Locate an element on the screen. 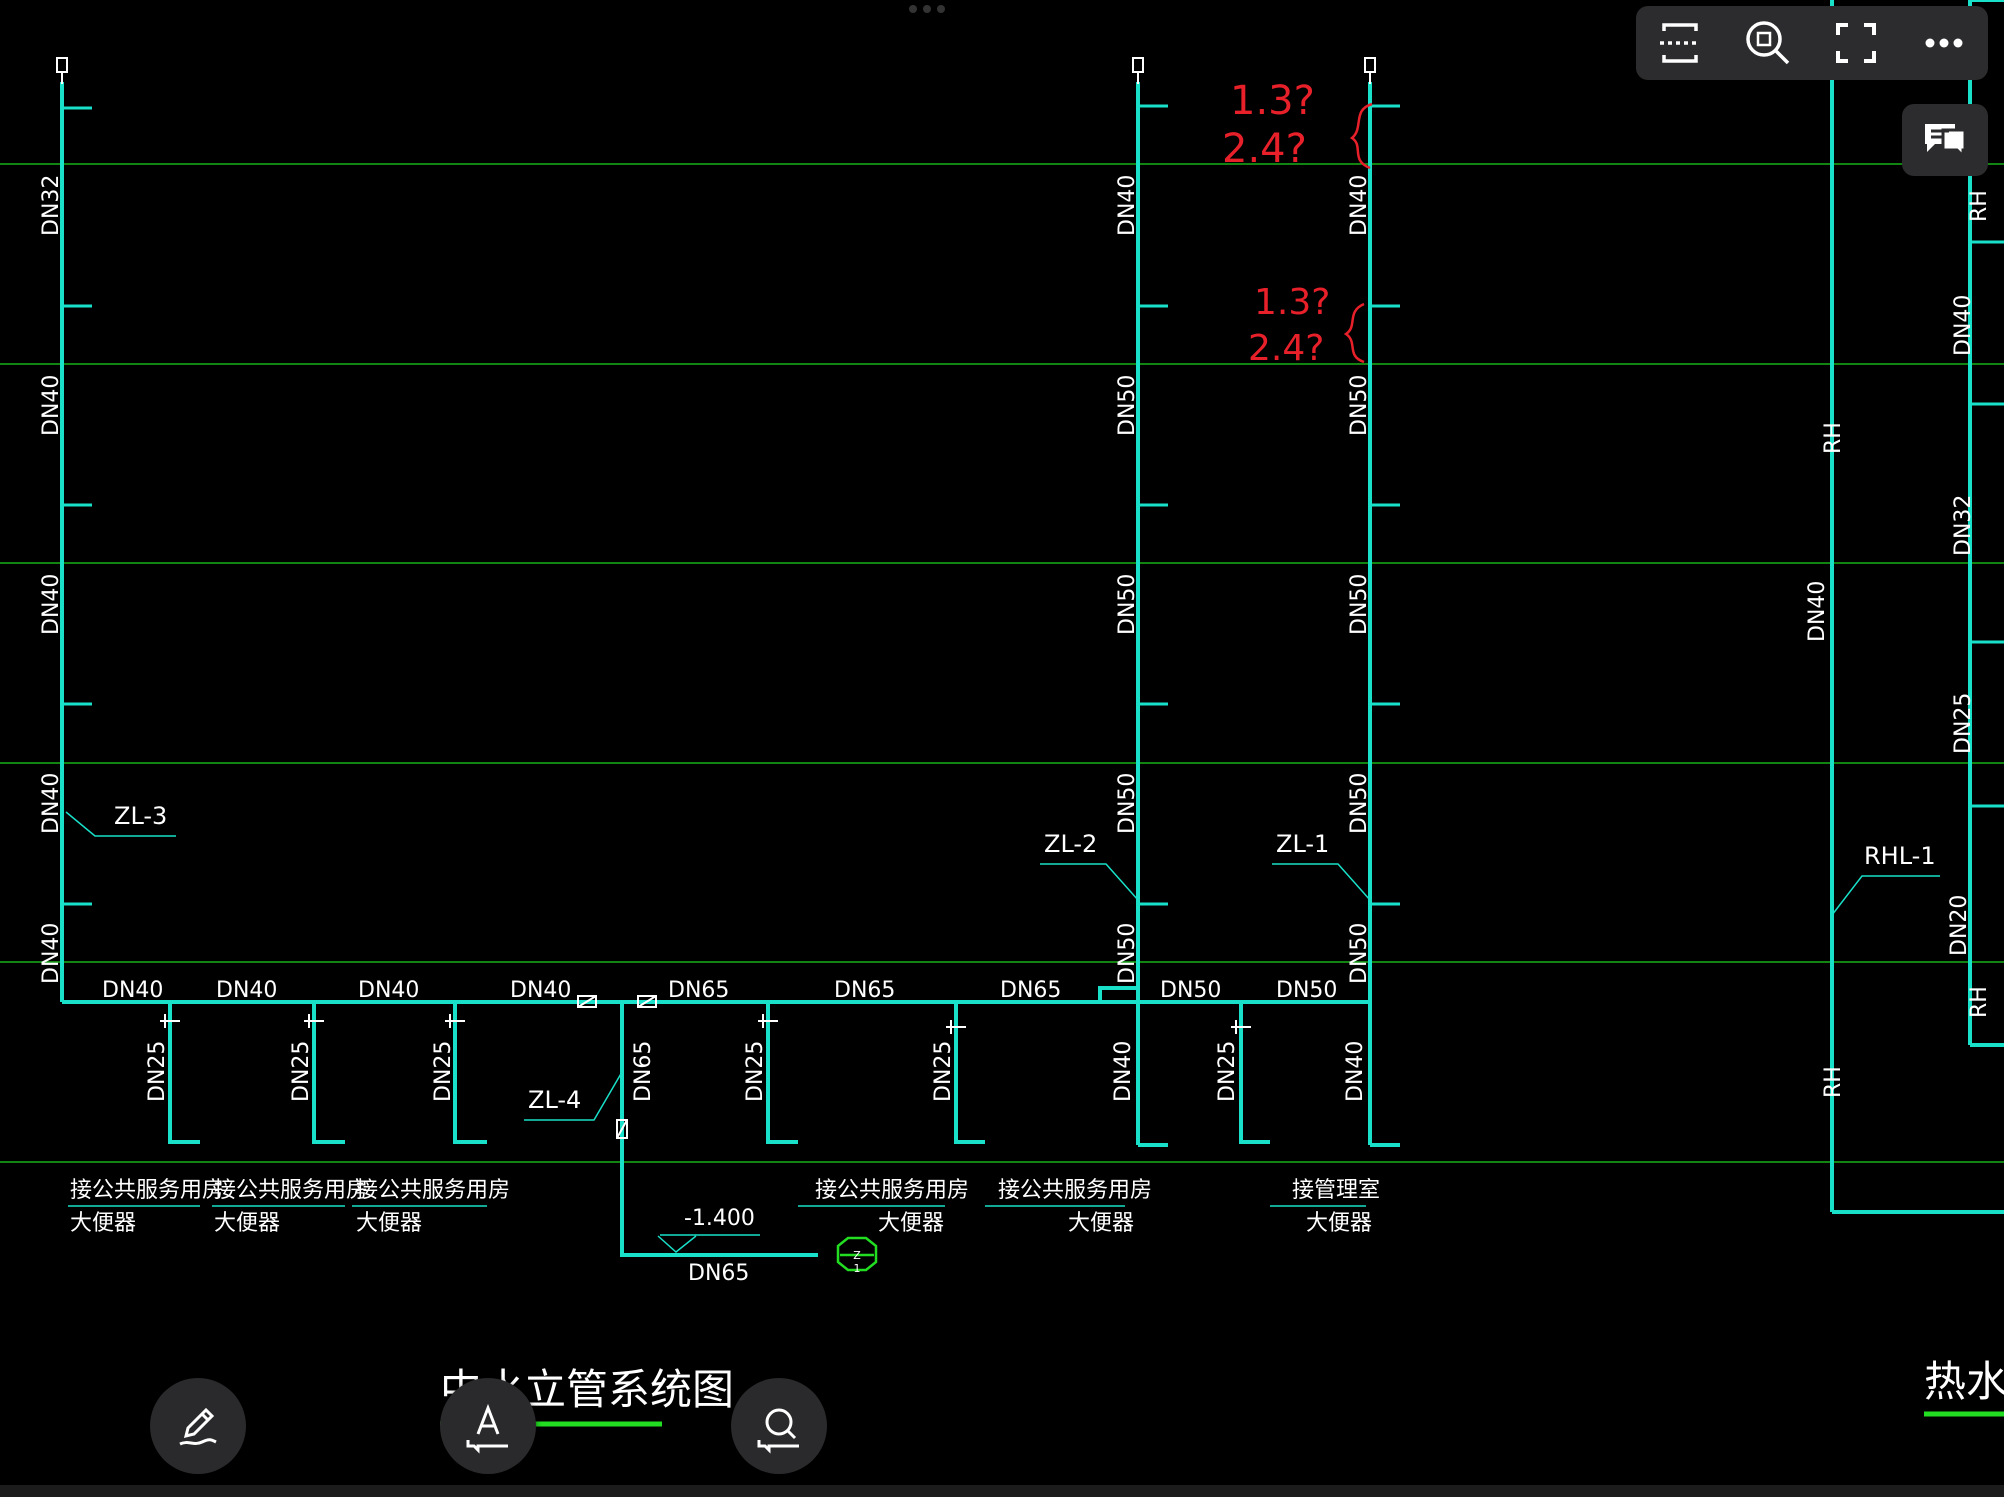  text-annotation-button is located at coordinates (488, 1426).